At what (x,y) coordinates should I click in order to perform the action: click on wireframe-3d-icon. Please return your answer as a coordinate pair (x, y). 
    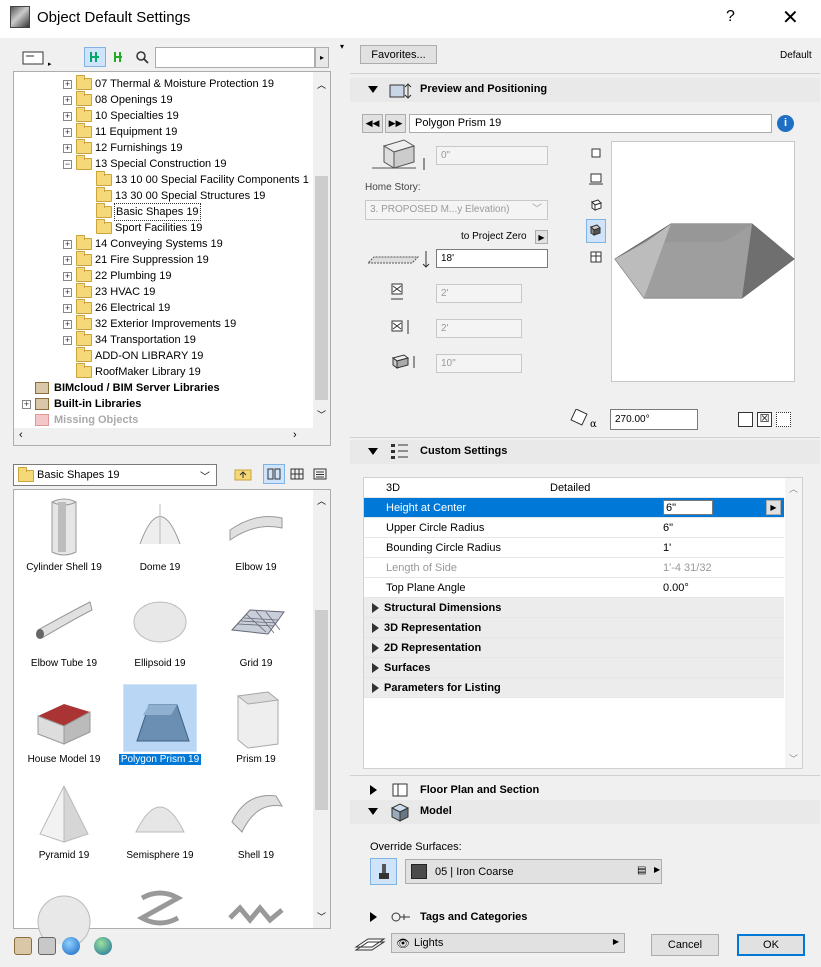
    Looking at the image, I should click on (596, 205).